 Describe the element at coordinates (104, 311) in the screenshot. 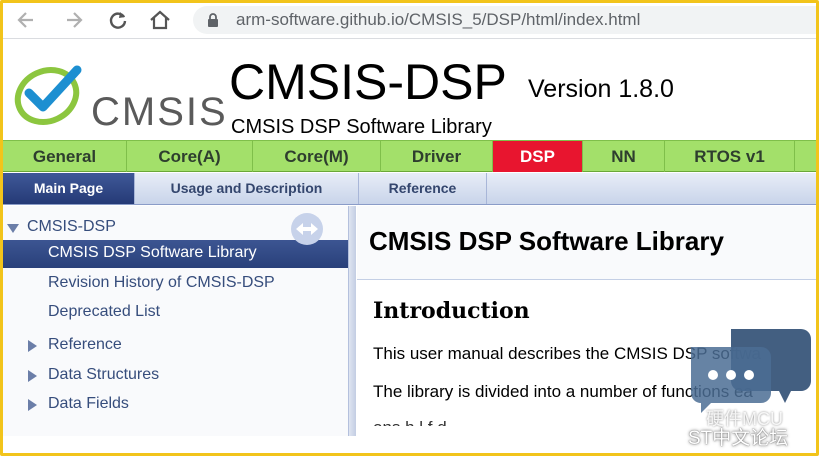

I see `nav-item-label: Deprecated List` at that location.